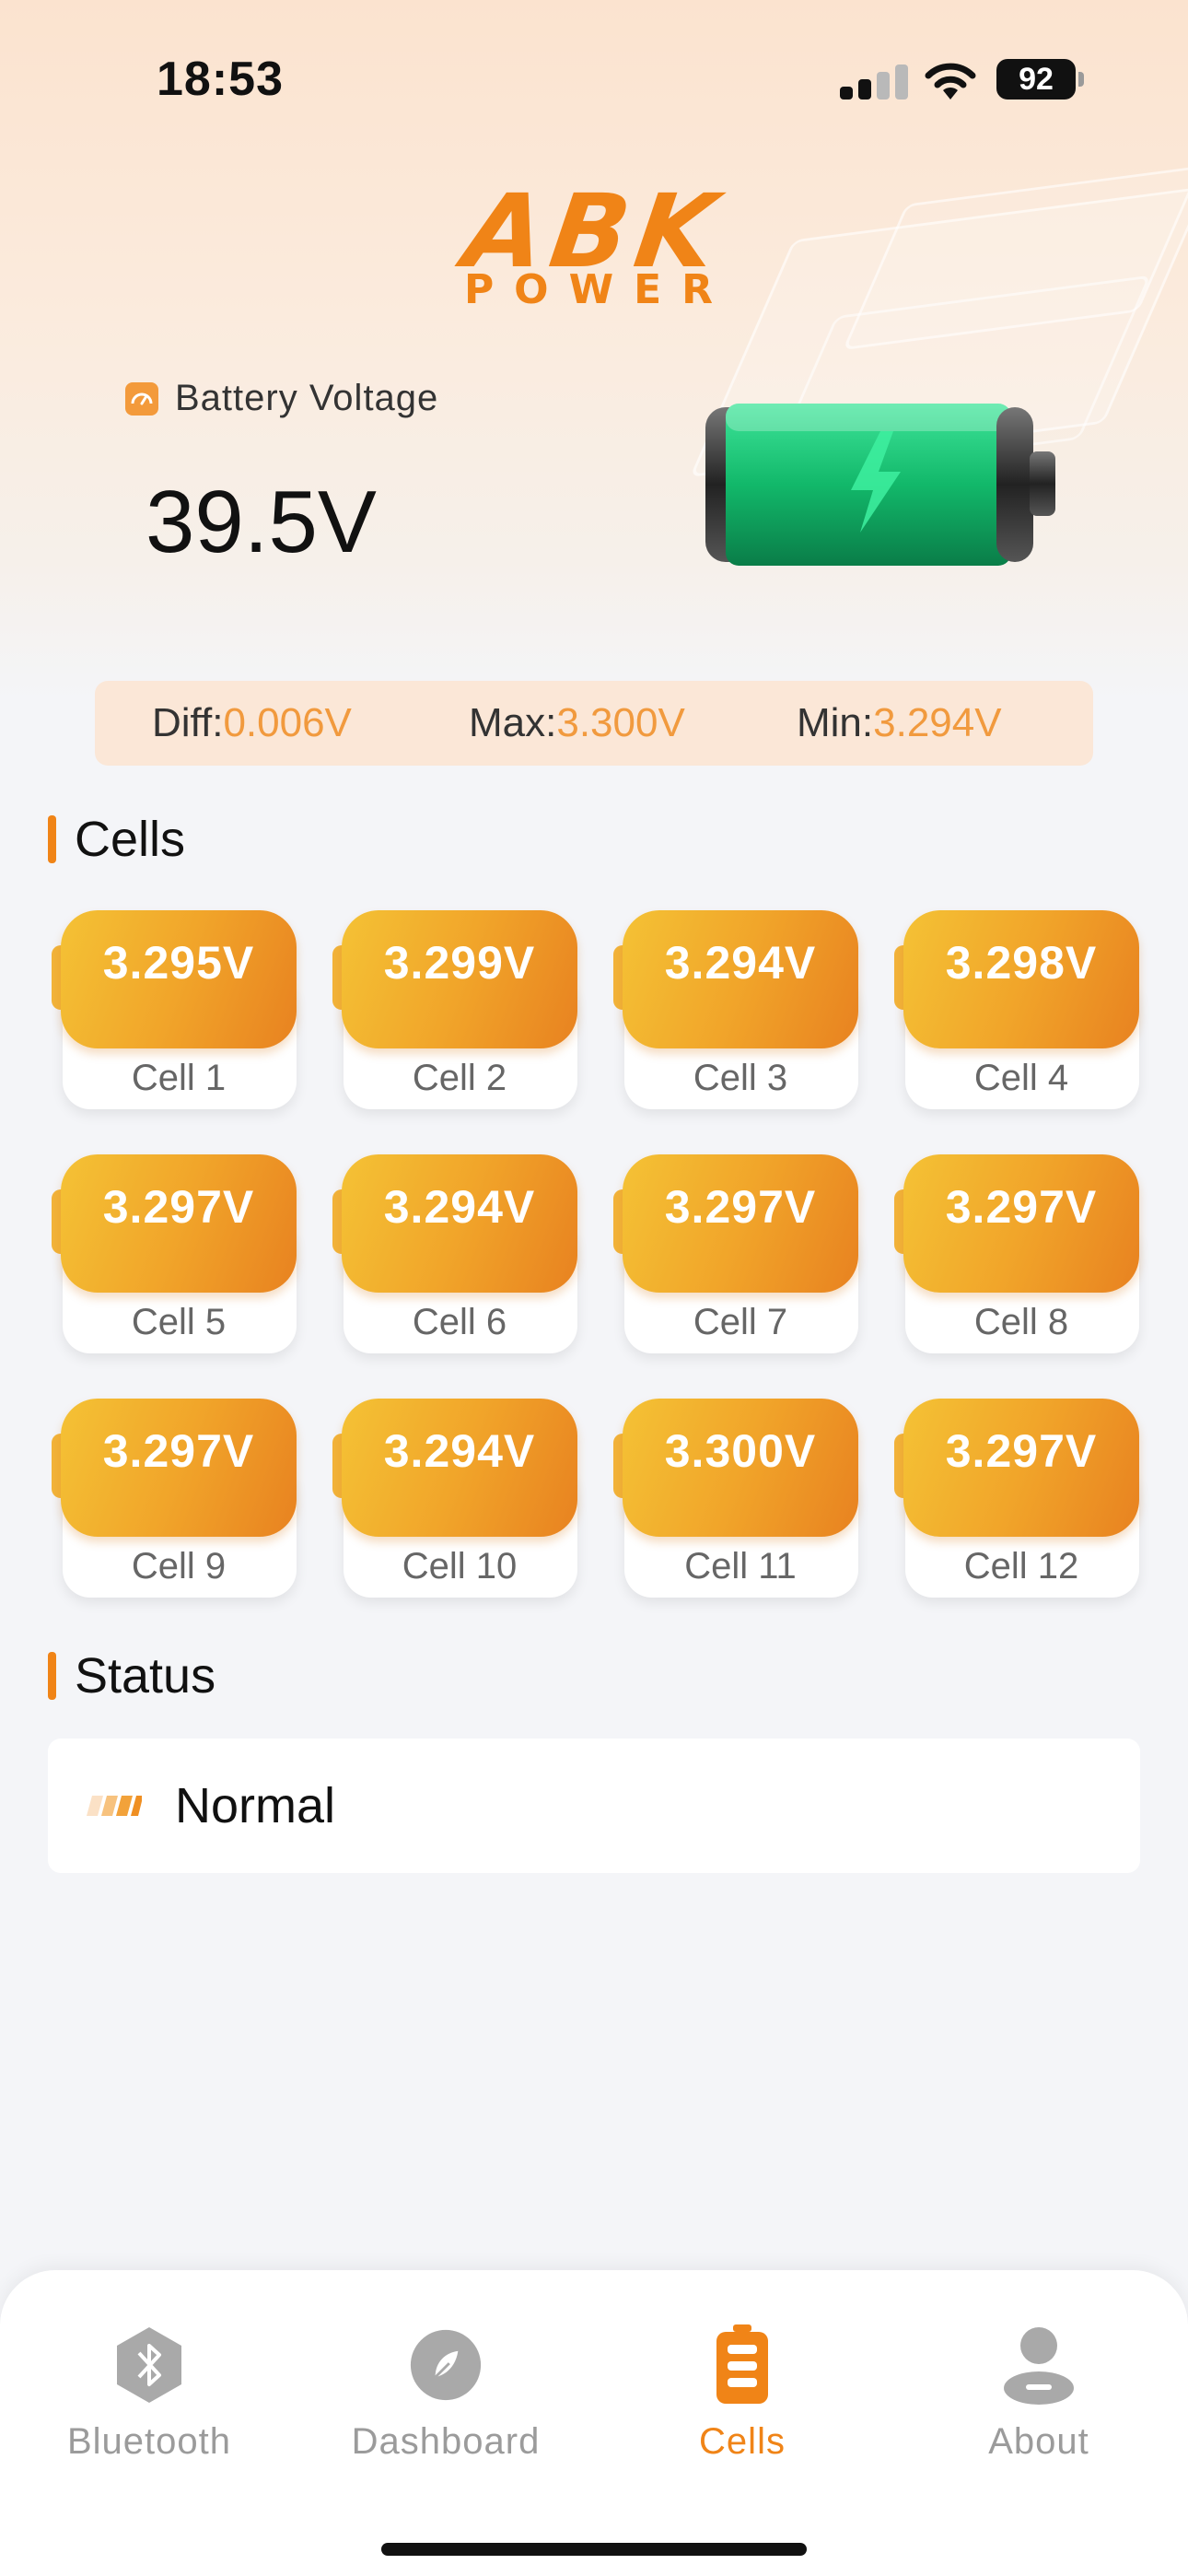 This screenshot has height=2576, width=1188. I want to click on wifi-icon, so click(951, 81).